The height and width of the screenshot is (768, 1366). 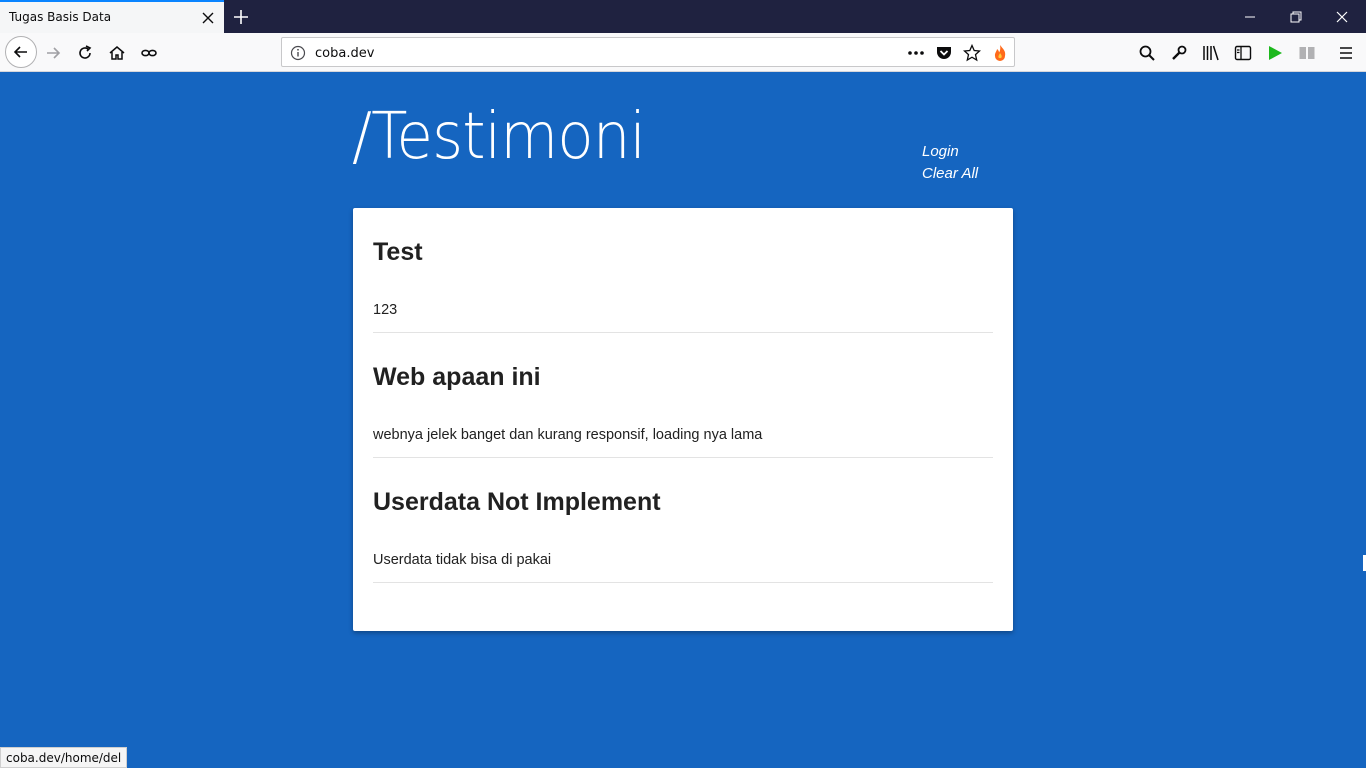 I want to click on home-icon, so click(x=117, y=53).